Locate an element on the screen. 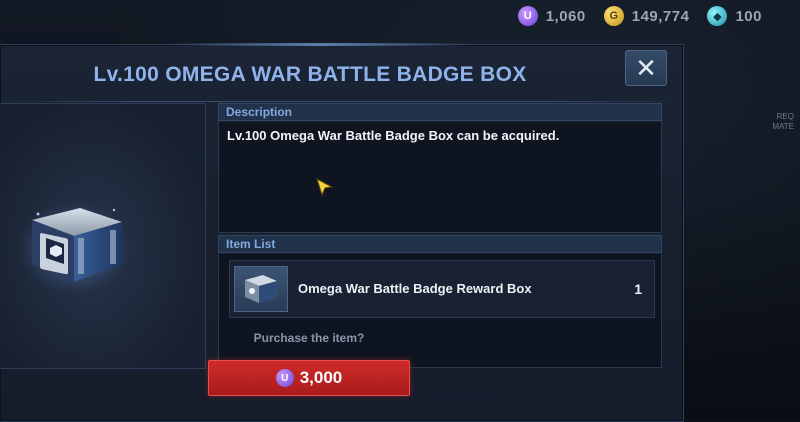  item-quantity: 1 is located at coordinates (638, 289).